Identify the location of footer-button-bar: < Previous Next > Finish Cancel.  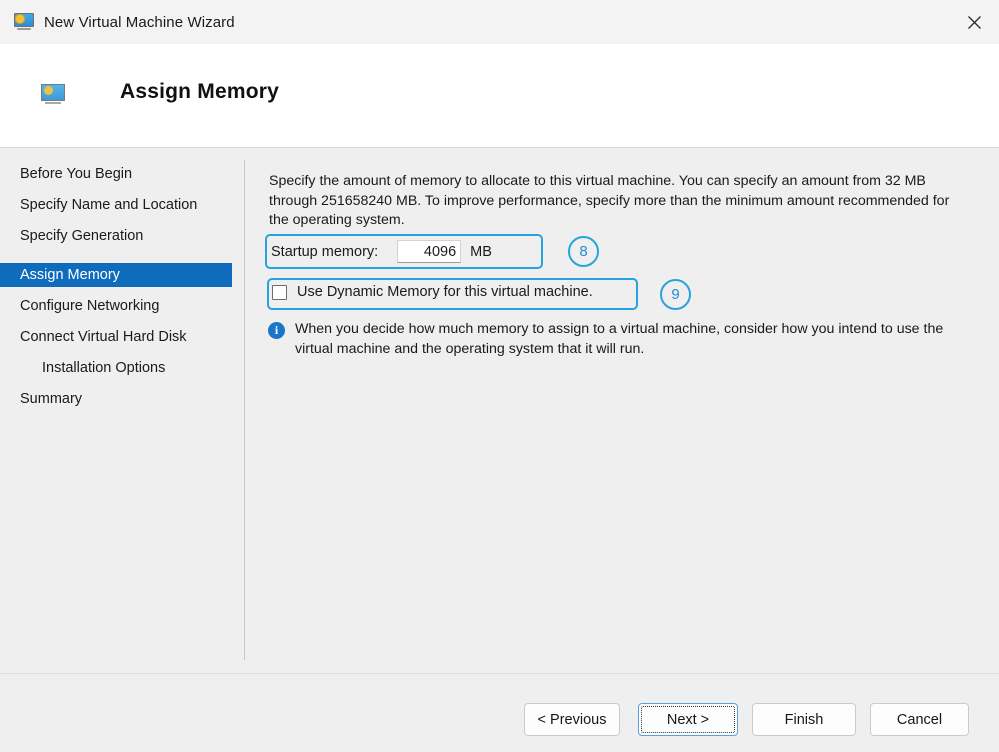
(499, 712).